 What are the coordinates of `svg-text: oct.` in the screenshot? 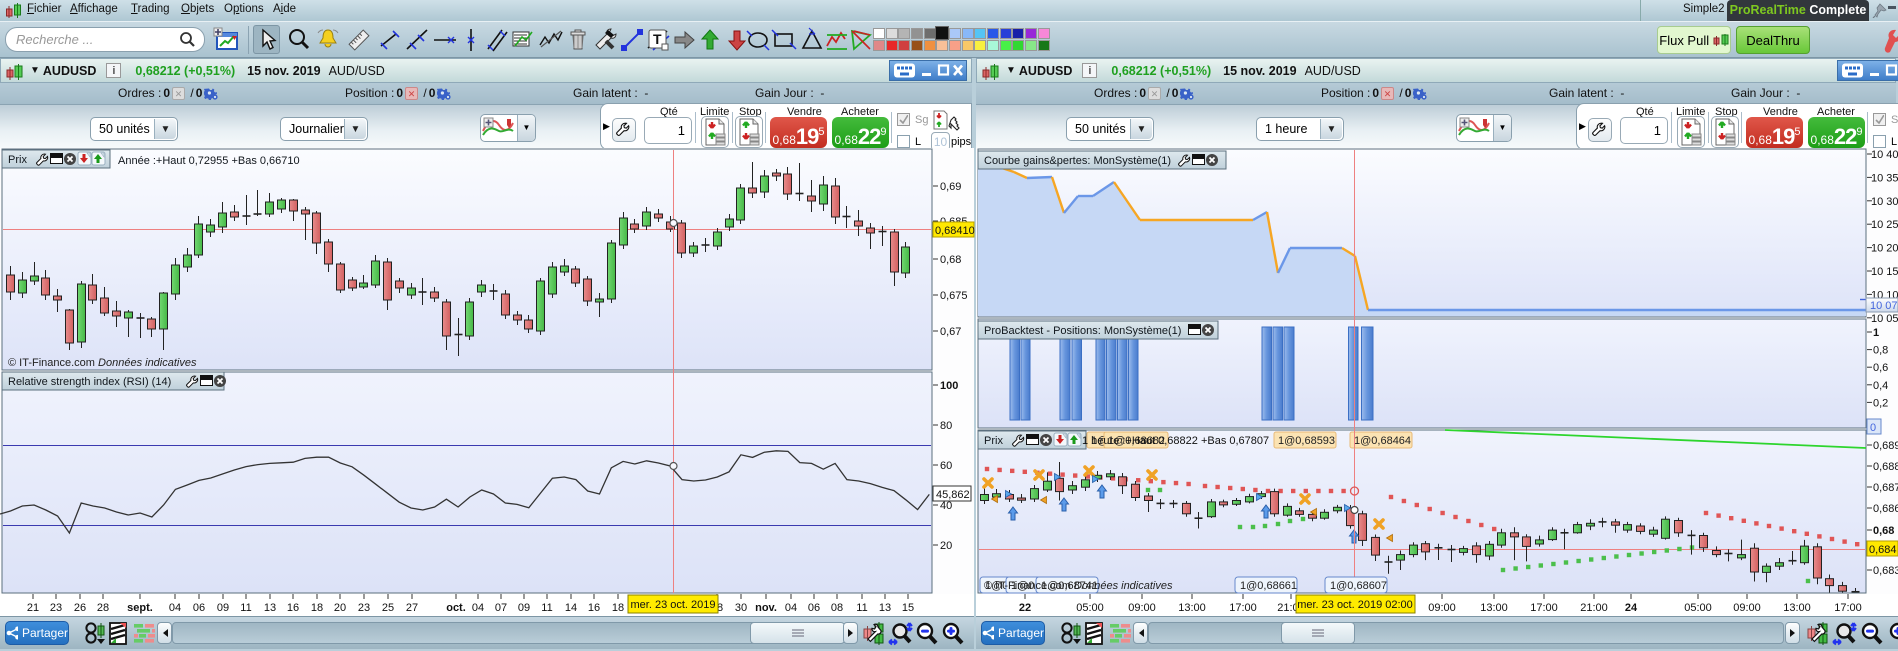 It's located at (456, 608).